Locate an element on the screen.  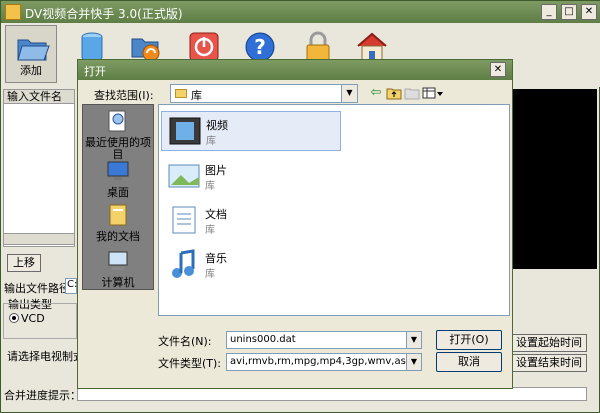
music-library-icon is located at coordinates (183, 263).